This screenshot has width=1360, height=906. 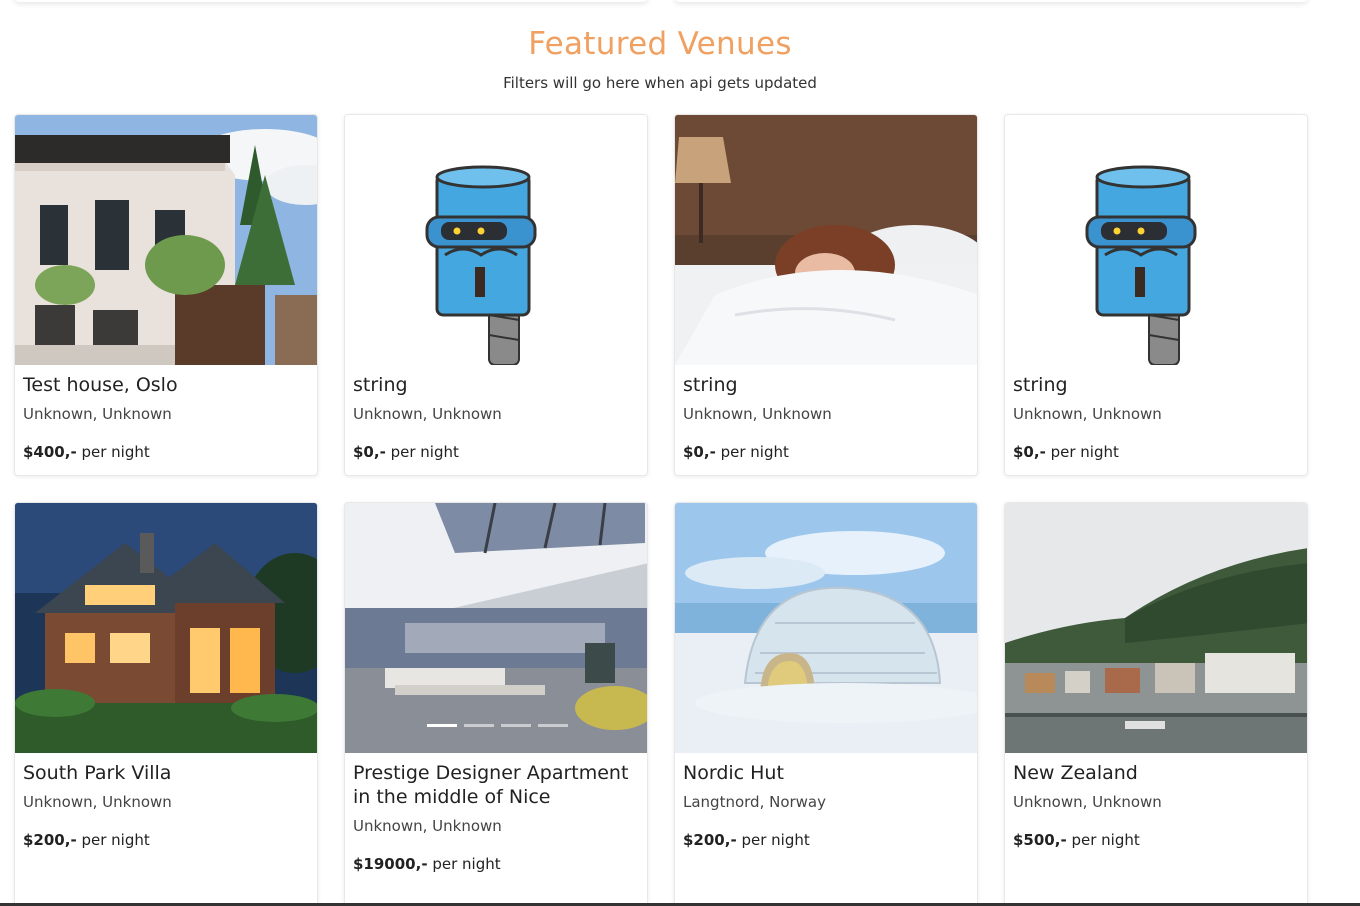 I want to click on venue-name: Nordic Hut, so click(x=733, y=773).